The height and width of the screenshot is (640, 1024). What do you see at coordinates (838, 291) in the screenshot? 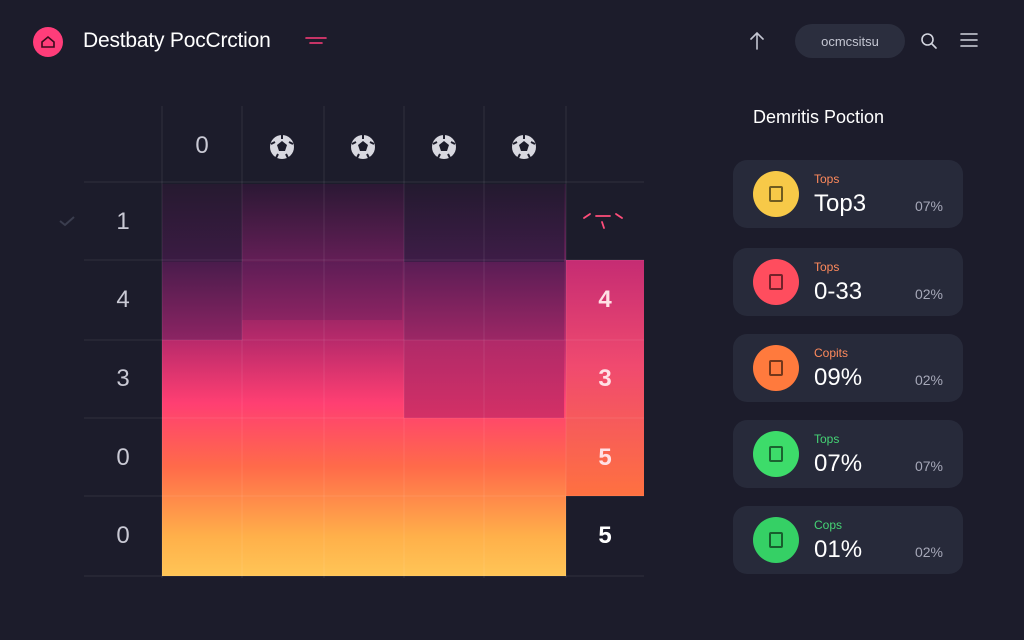
I see `card-value: 0-33` at bounding box center [838, 291].